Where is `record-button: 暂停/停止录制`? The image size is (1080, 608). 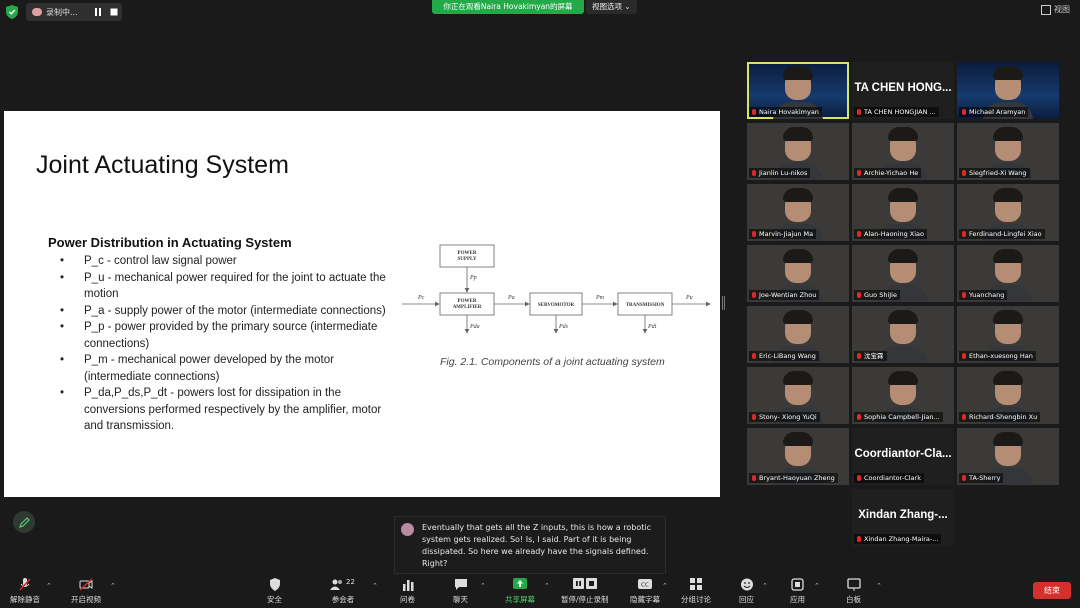 record-button: 暂停/停止录制 is located at coordinates (585, 591).